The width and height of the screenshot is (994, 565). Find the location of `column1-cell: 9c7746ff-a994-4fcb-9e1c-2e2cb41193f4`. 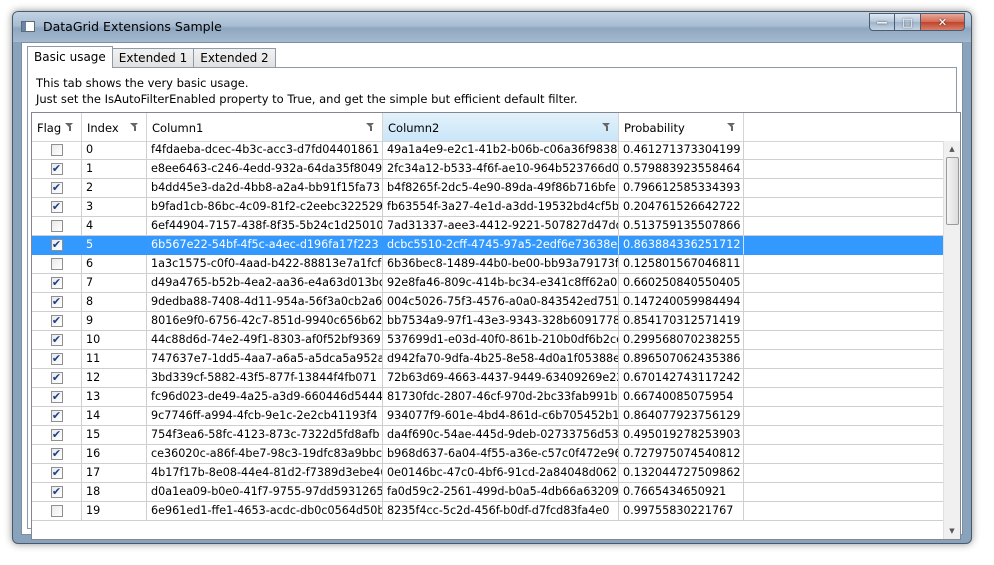

column1-cell: 9c7746ff-a994-4fcb-9e1c-2e2cb41193f4 is located at coordinates (265, 416).